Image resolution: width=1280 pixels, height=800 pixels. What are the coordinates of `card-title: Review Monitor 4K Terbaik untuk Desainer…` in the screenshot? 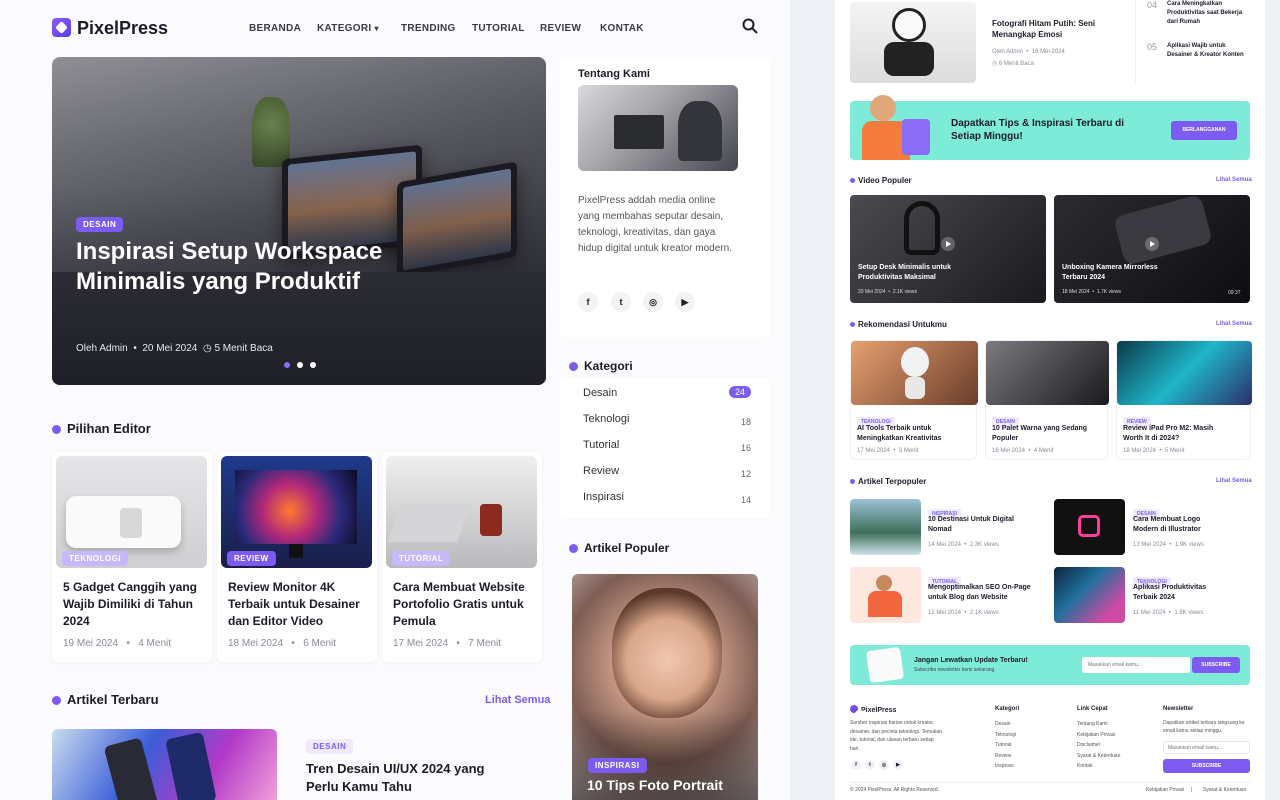 It's located at (298, 604).